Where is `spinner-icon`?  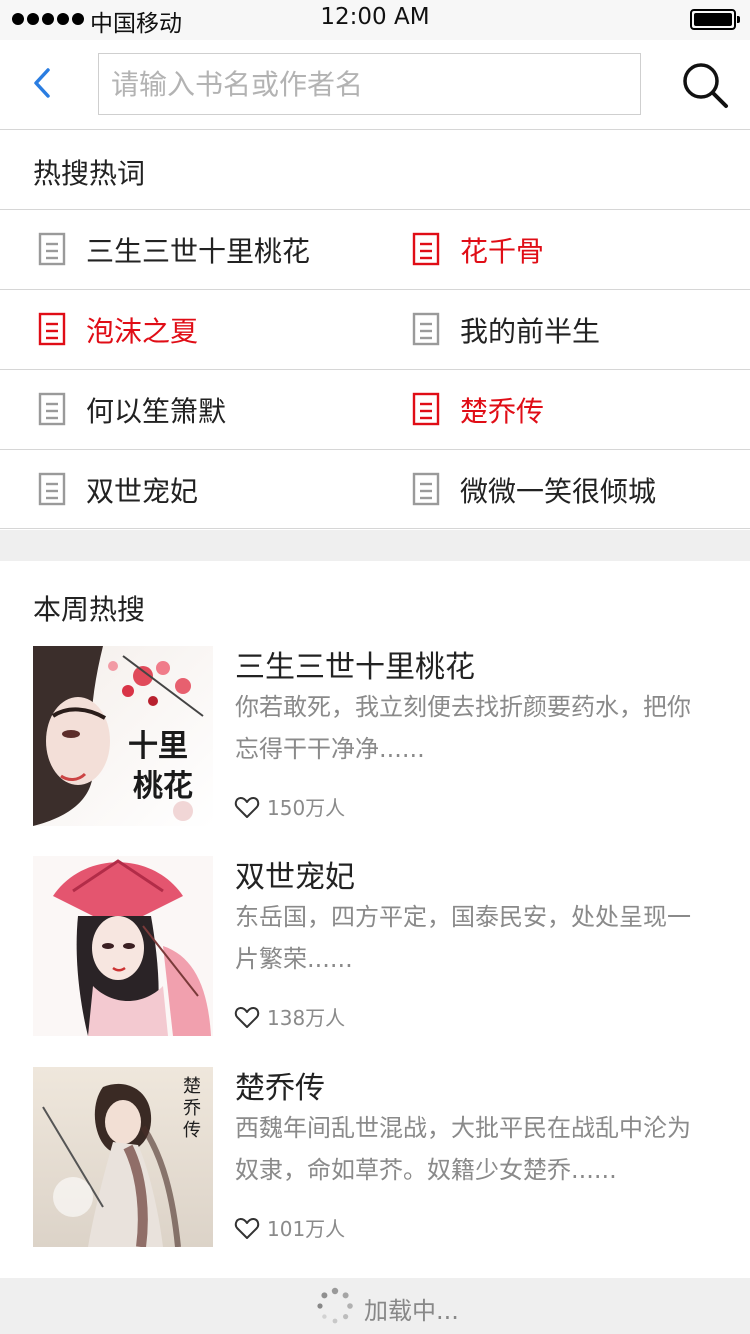
spinner-icon is located at coordinates (335, 1305).